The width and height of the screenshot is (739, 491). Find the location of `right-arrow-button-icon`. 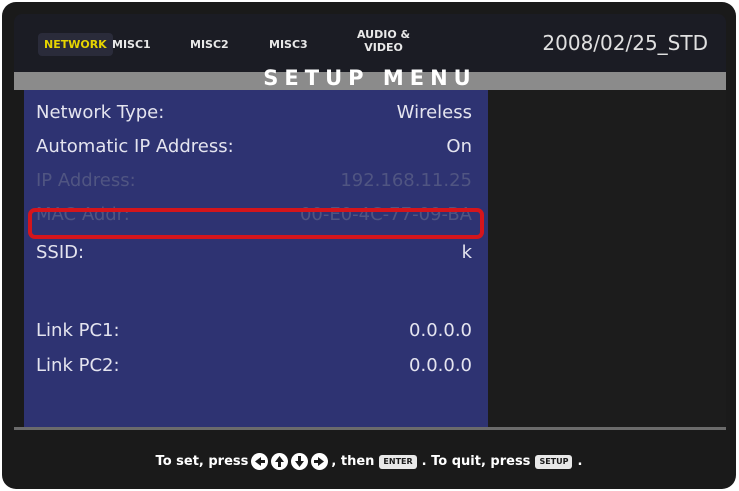

right-arrow-button-icon is located at coordinates (320, 461).